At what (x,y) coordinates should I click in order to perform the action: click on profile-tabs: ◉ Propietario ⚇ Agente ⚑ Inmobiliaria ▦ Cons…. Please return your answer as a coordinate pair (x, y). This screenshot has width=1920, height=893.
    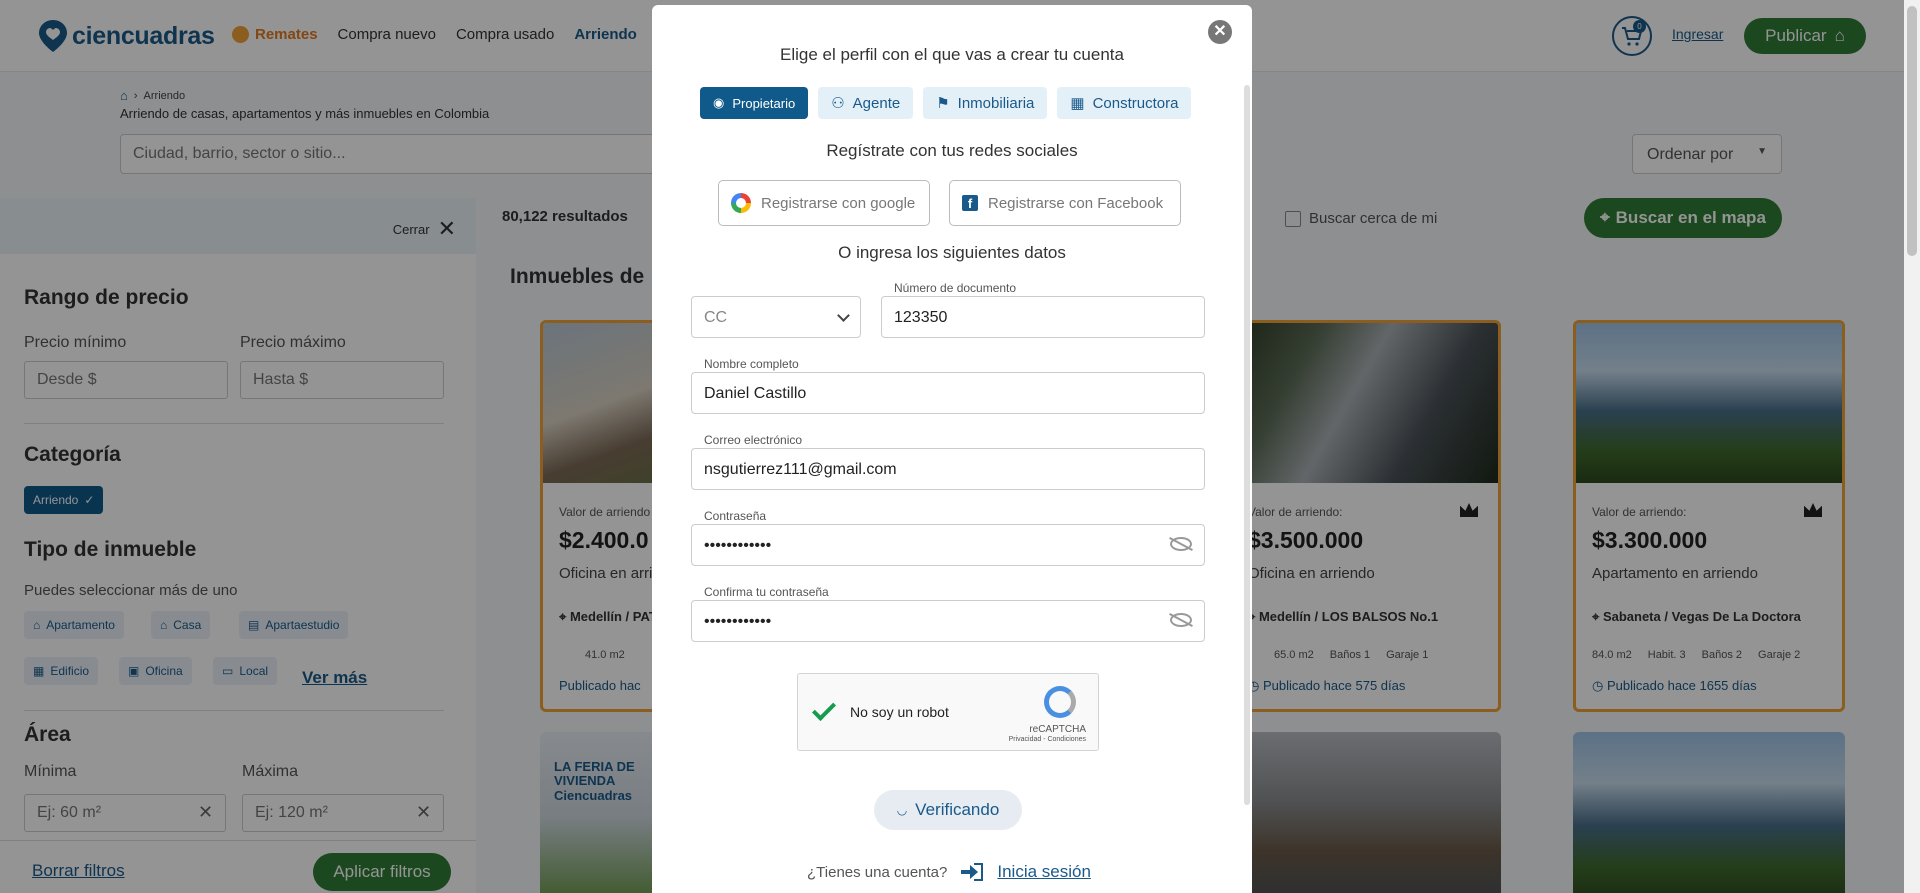
    Looking at the image, I should click on (946, 103).